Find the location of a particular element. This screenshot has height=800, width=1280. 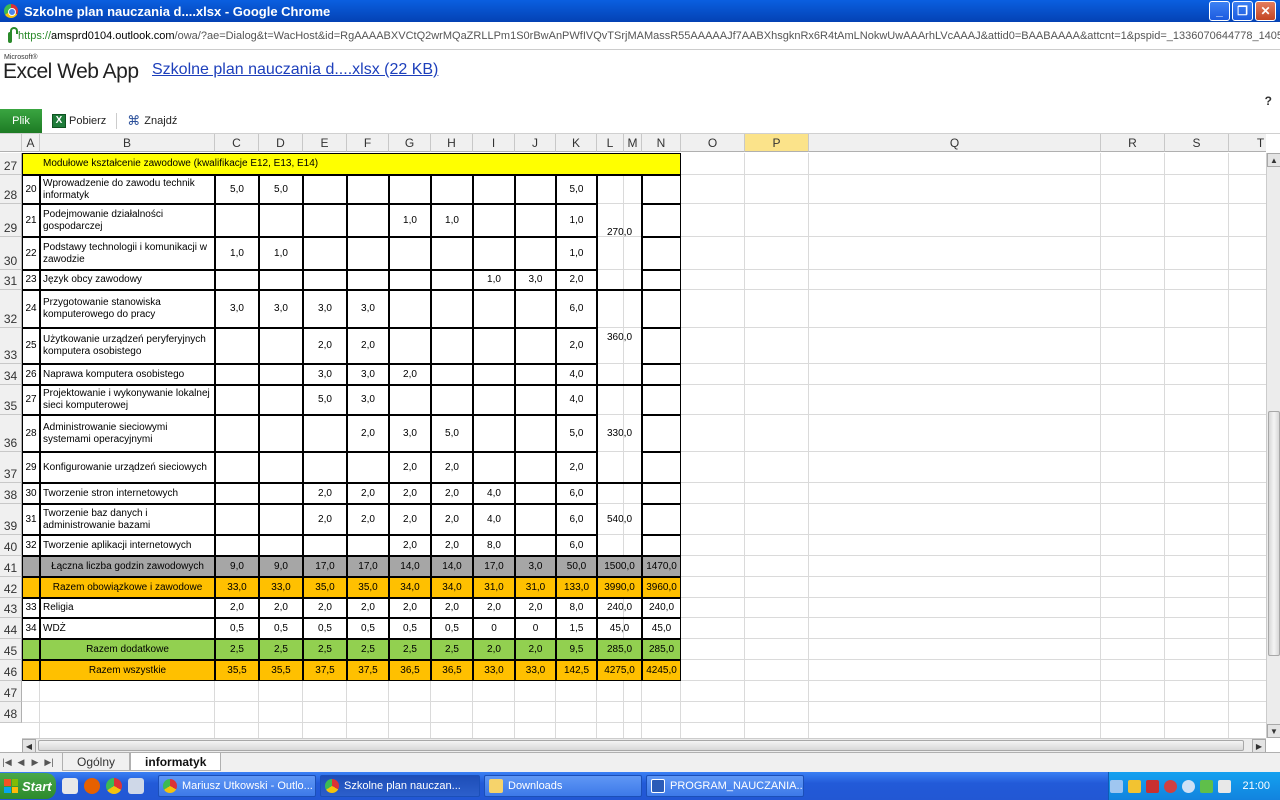

summary-value-cell: 0 is located at coordinates (494, 628).